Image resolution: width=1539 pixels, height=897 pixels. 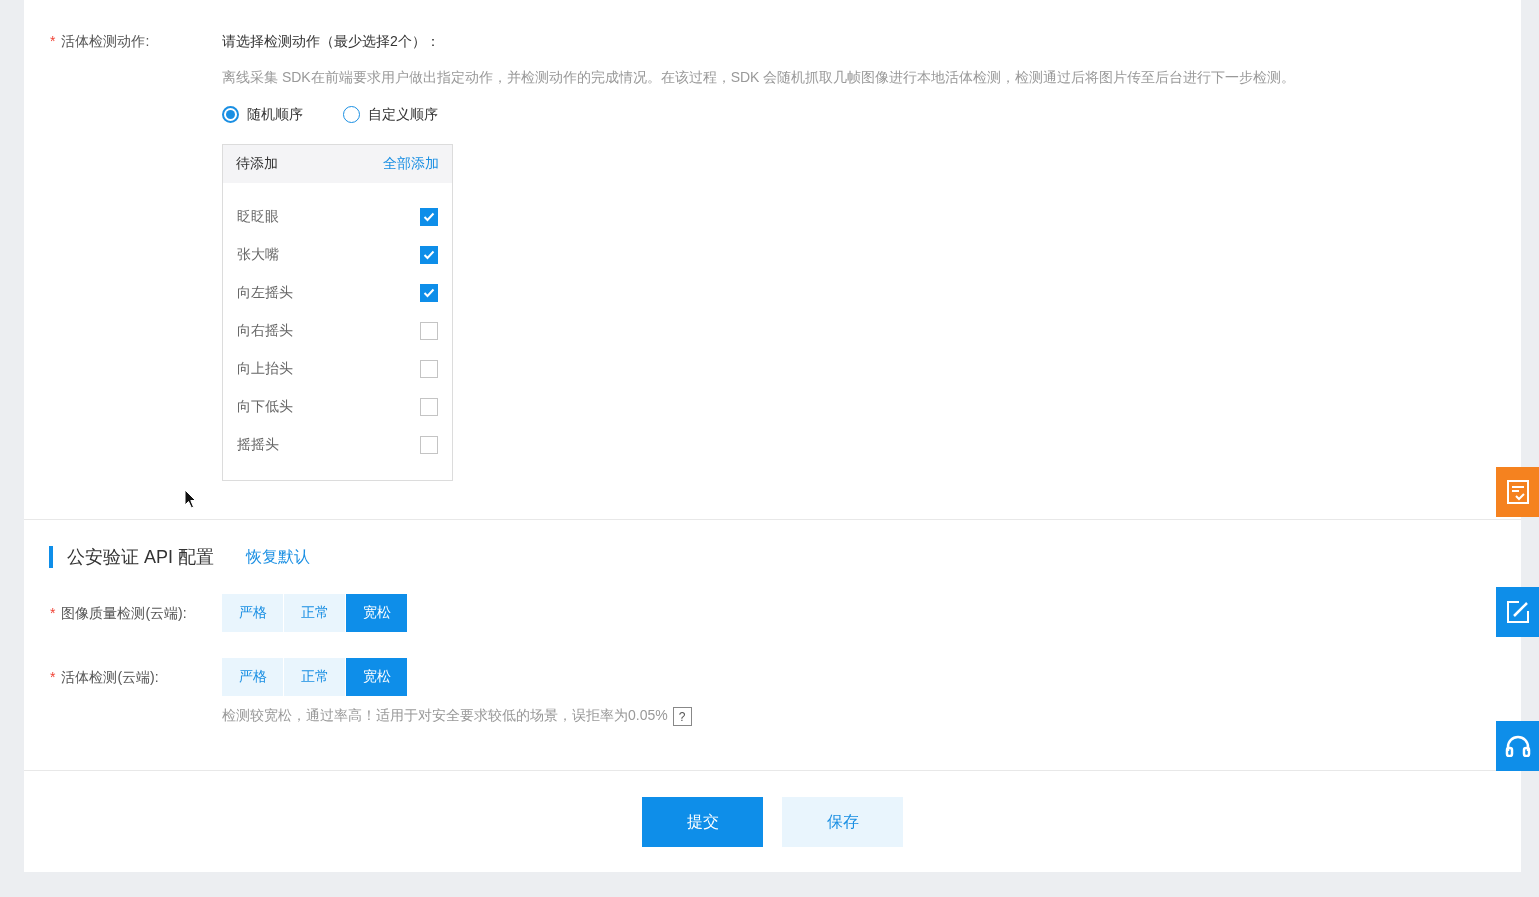 I want to click on action-label: 向上抬头, so click(x=265, y=369).